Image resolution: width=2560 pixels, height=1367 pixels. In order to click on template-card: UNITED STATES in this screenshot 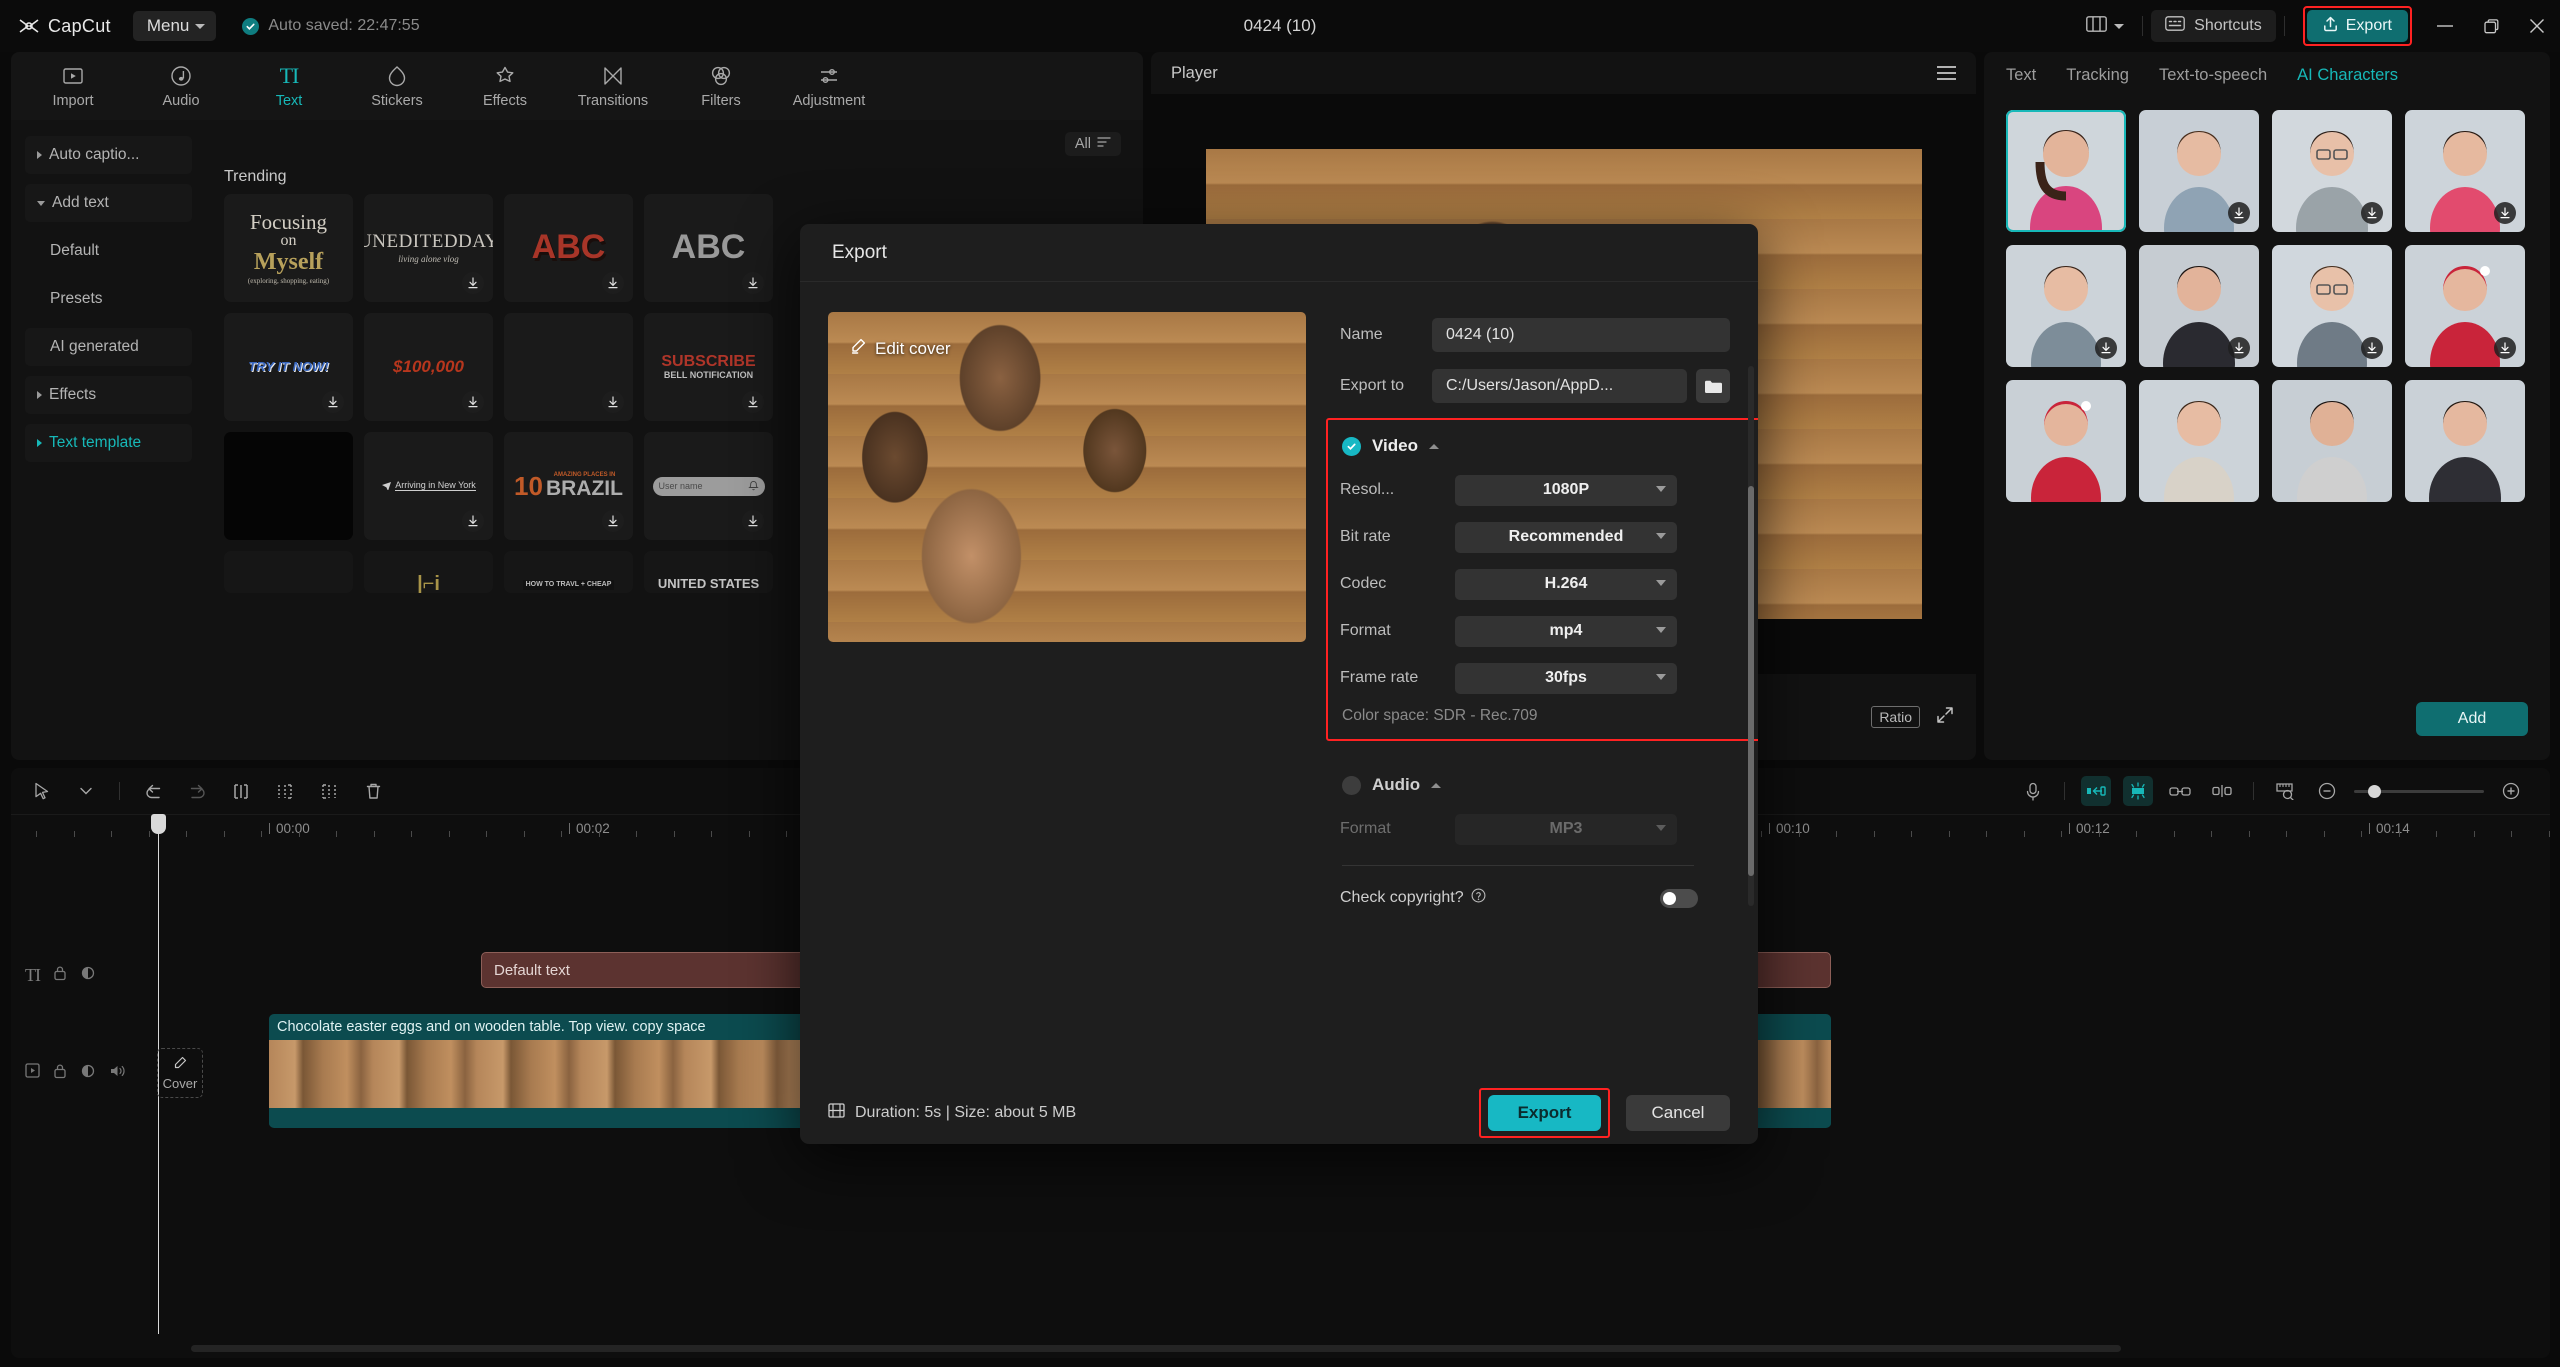, I will do `click(708, 572)`.